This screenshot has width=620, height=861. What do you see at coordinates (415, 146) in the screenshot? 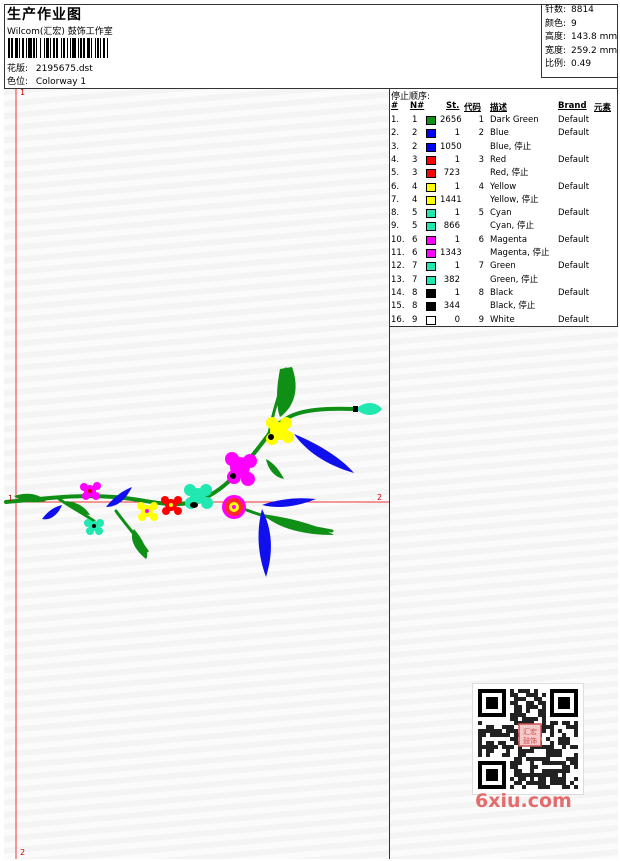
I see `row-needle: 2` at bounding box center [415, 146].